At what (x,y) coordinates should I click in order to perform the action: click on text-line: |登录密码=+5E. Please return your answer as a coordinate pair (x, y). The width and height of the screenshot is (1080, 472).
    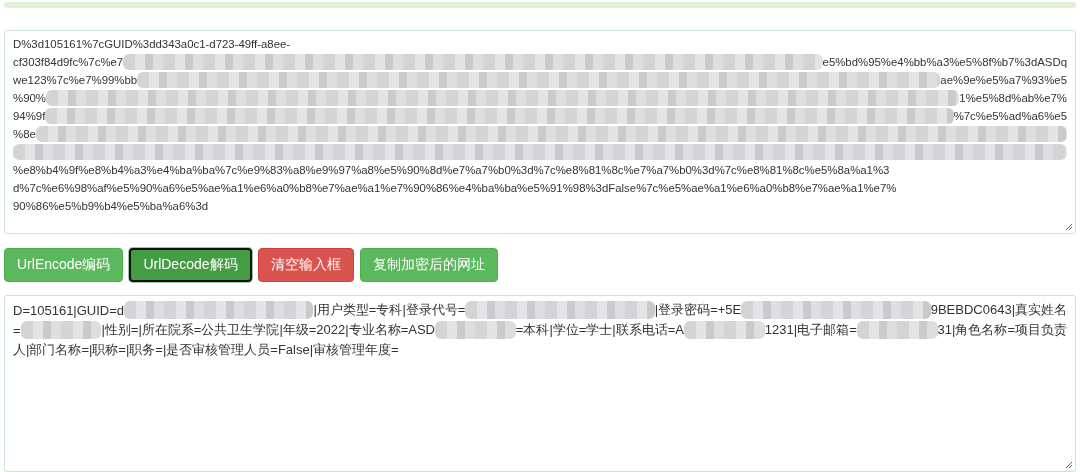
    Looking at the image, I should click on (698, 310).